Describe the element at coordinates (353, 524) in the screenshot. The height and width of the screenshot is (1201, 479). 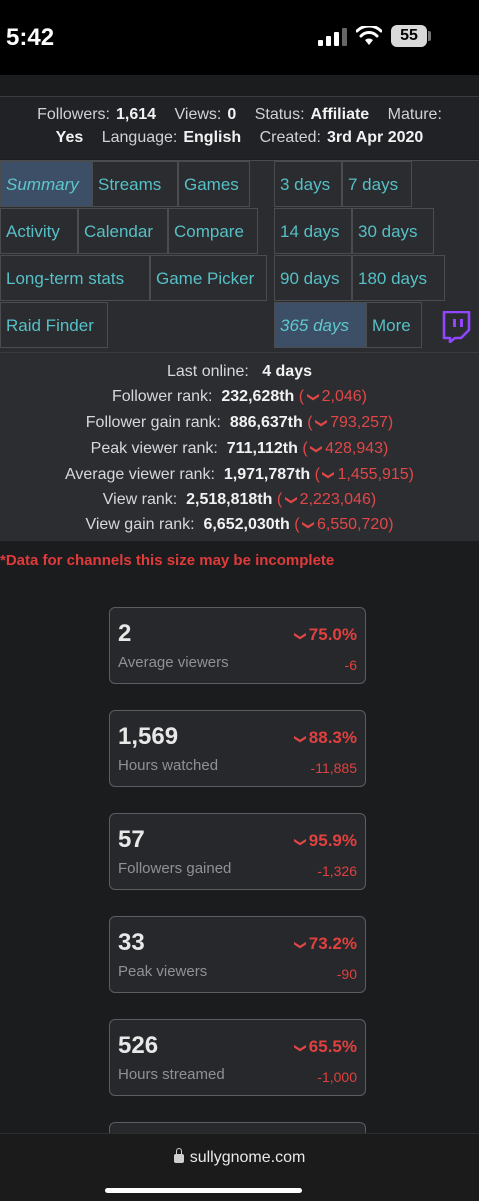
I see `rank-change: 6,550,720` at that location.